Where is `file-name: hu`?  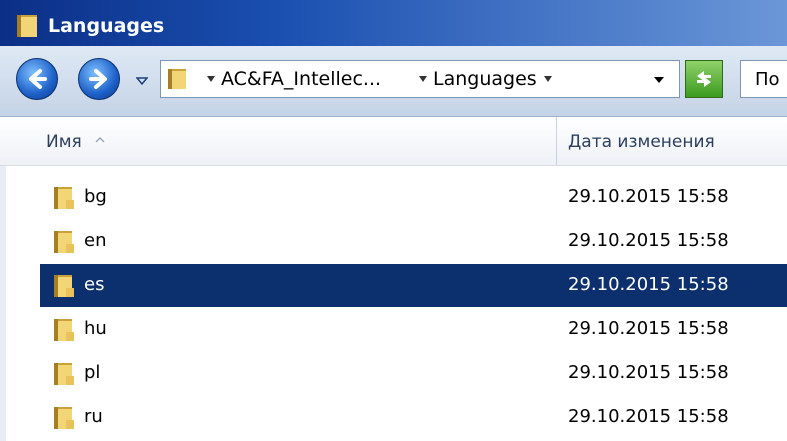
file-name: hu is located at coordinates (95, 328).